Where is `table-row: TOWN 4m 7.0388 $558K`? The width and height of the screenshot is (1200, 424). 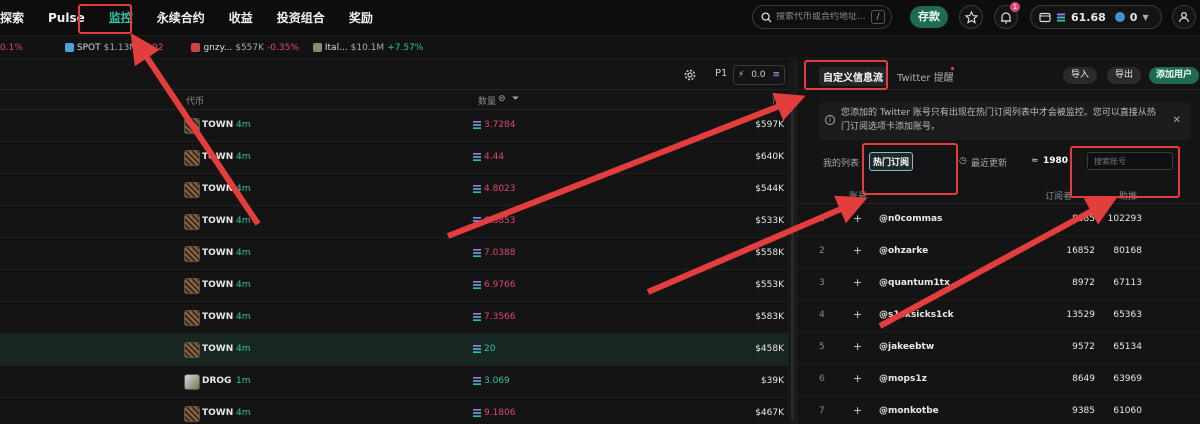 table-row: TOWN 4m 7.0388 $558K is located at coordinates (398, 254).